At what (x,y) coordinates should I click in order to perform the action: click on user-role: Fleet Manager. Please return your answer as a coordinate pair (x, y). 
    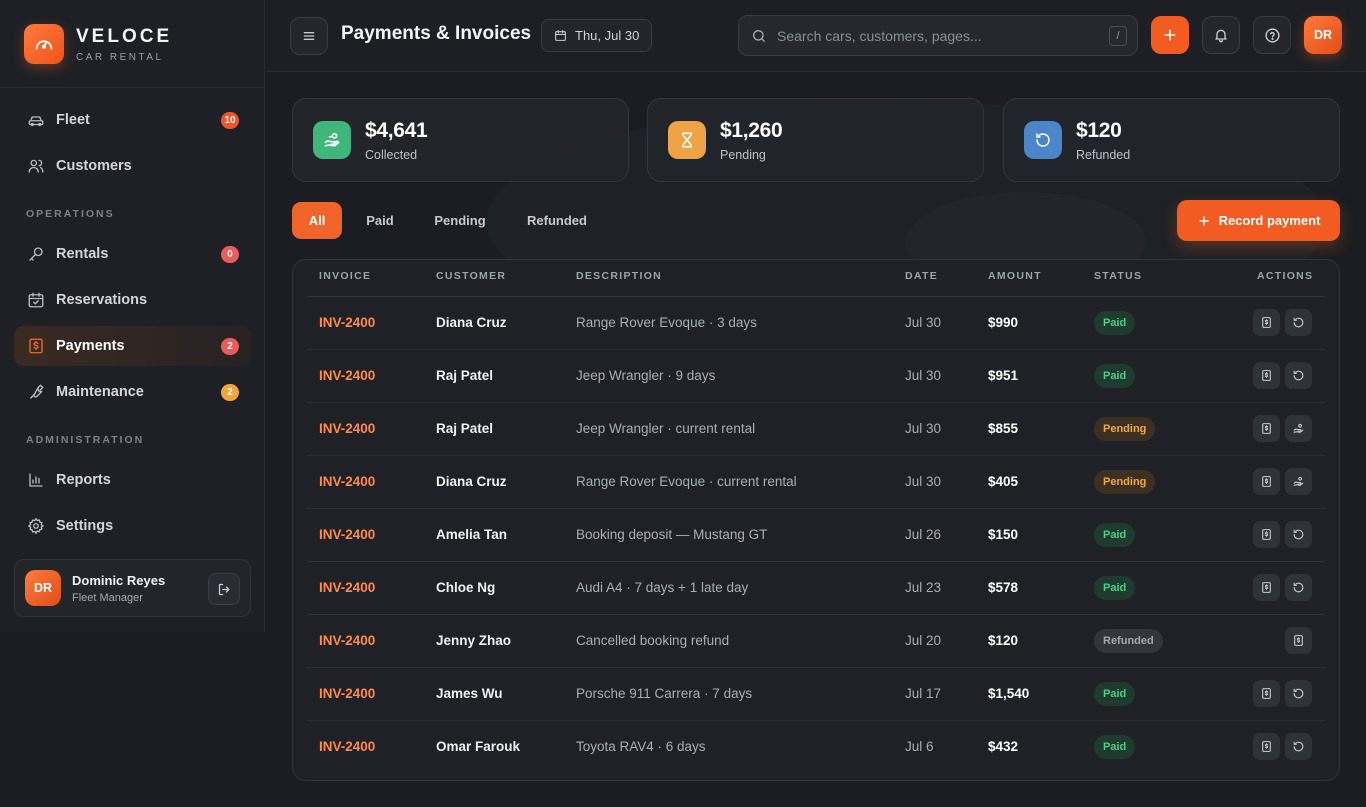
    Looking at the image, I should click on (107, 597).